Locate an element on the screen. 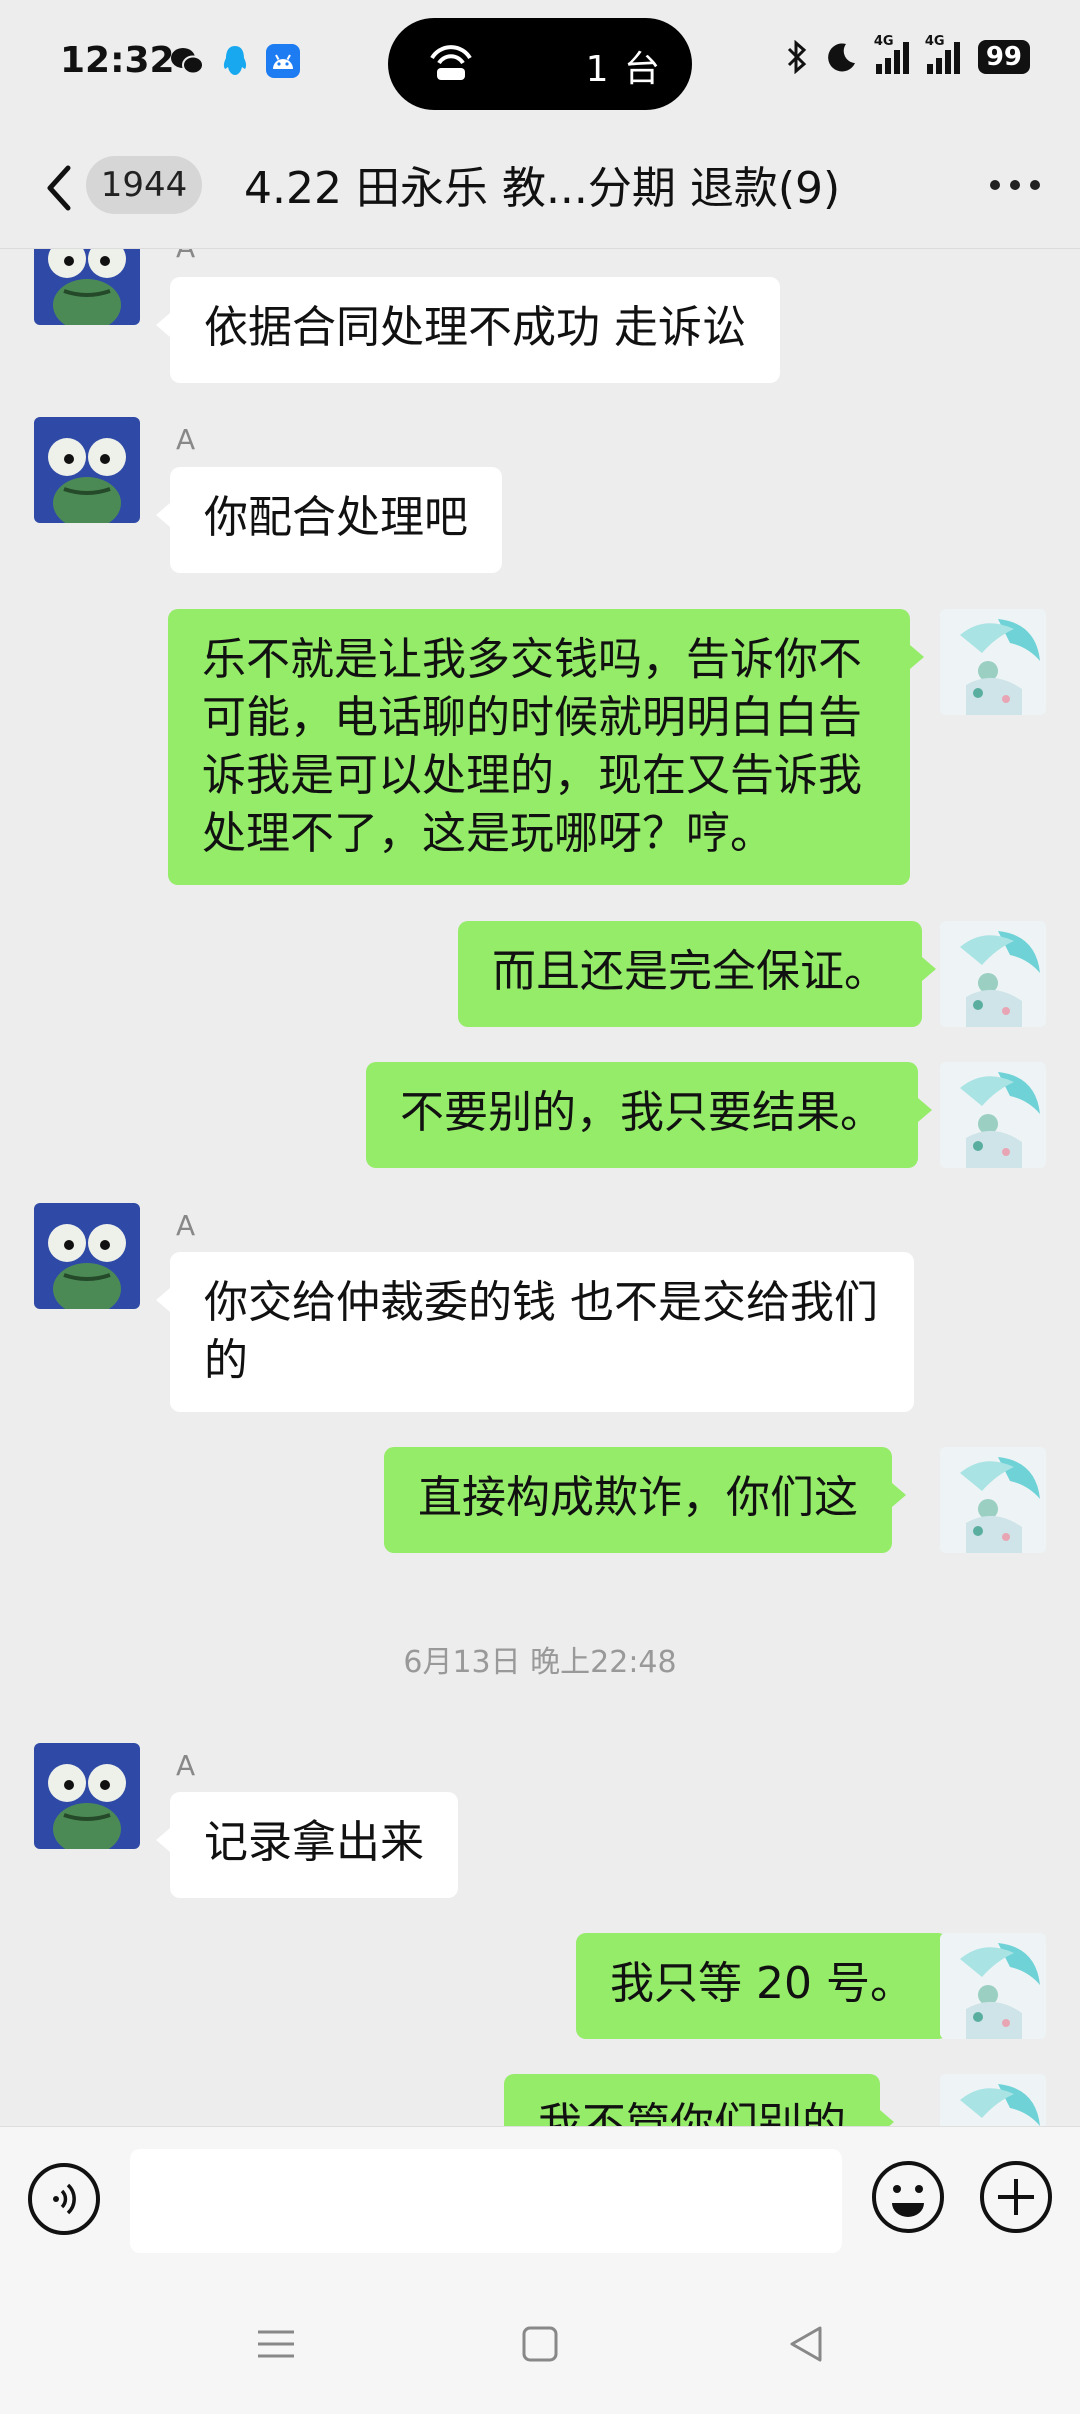 This screenshot has width=1080, height=2414. menu-icon is located at coordinates (276, 2344).